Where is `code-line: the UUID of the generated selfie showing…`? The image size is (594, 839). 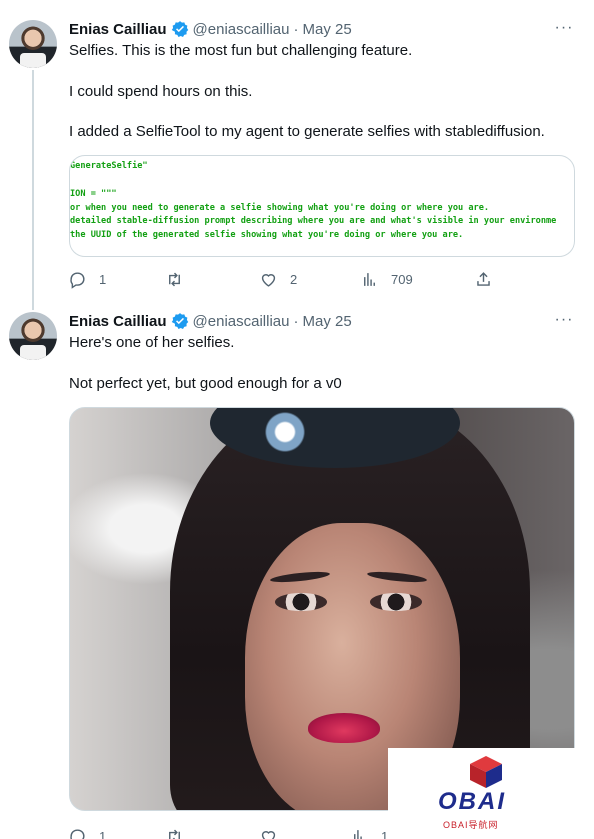 code-line: the UUID of the generated selfie showing… is located at coordinates (267, 235).